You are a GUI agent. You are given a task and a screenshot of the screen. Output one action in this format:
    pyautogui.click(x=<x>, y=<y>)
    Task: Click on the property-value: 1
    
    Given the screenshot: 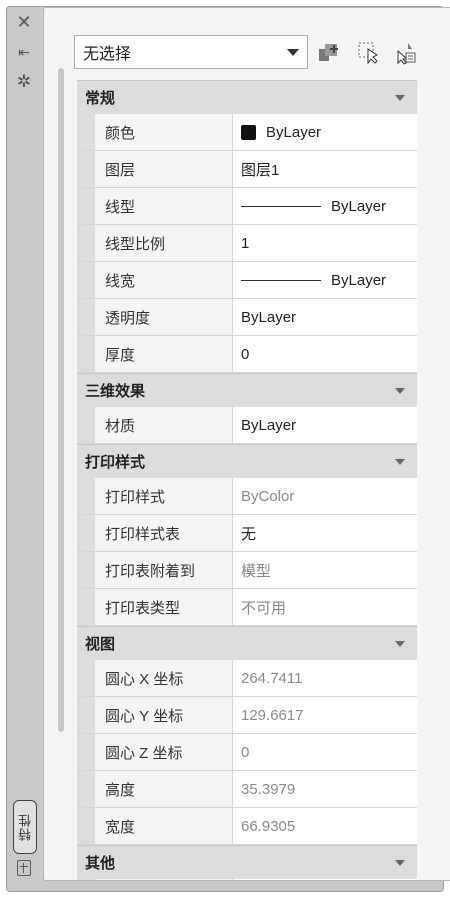 What is the action you would take?
    pyautogui.click(x=325, y=243)
    